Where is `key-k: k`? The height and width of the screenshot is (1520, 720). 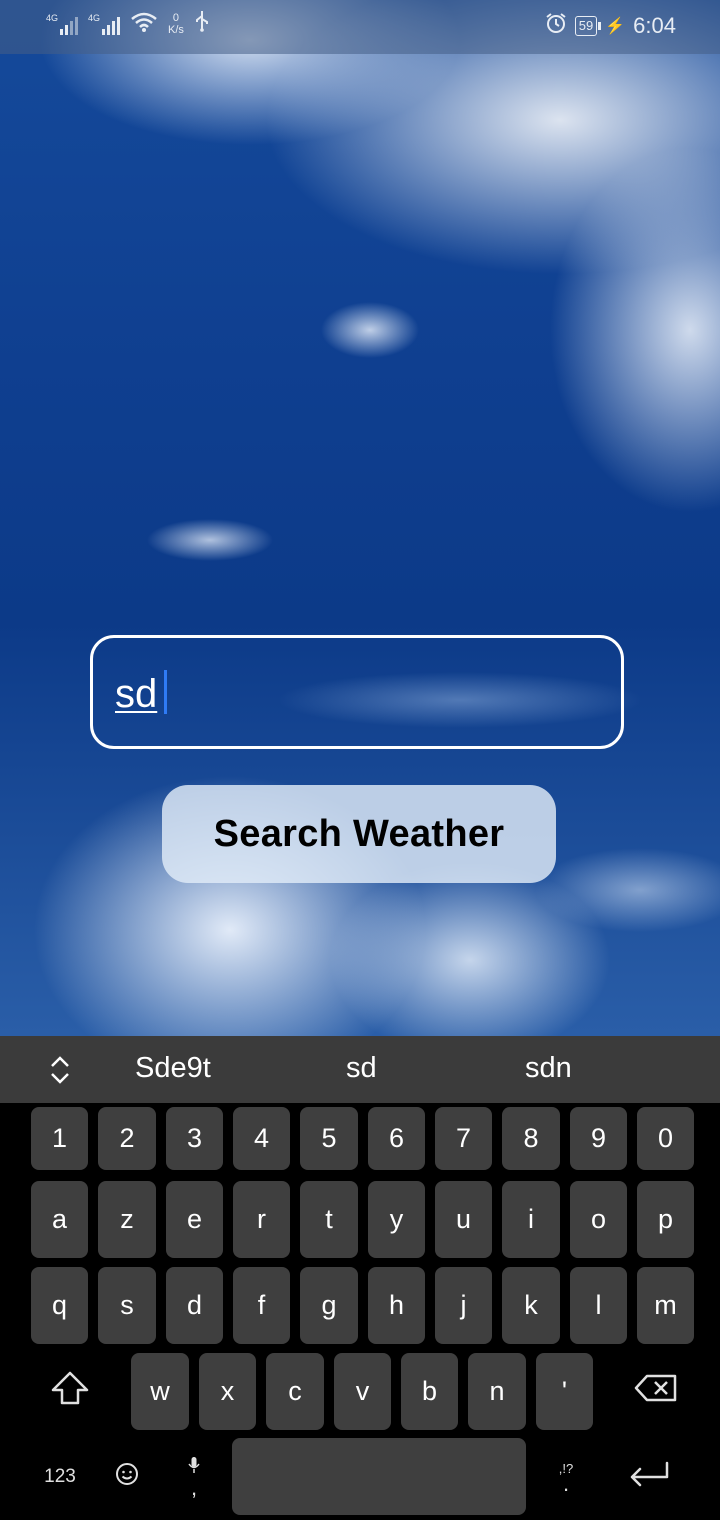 key-k: k is located at coordinates (531, 1305).